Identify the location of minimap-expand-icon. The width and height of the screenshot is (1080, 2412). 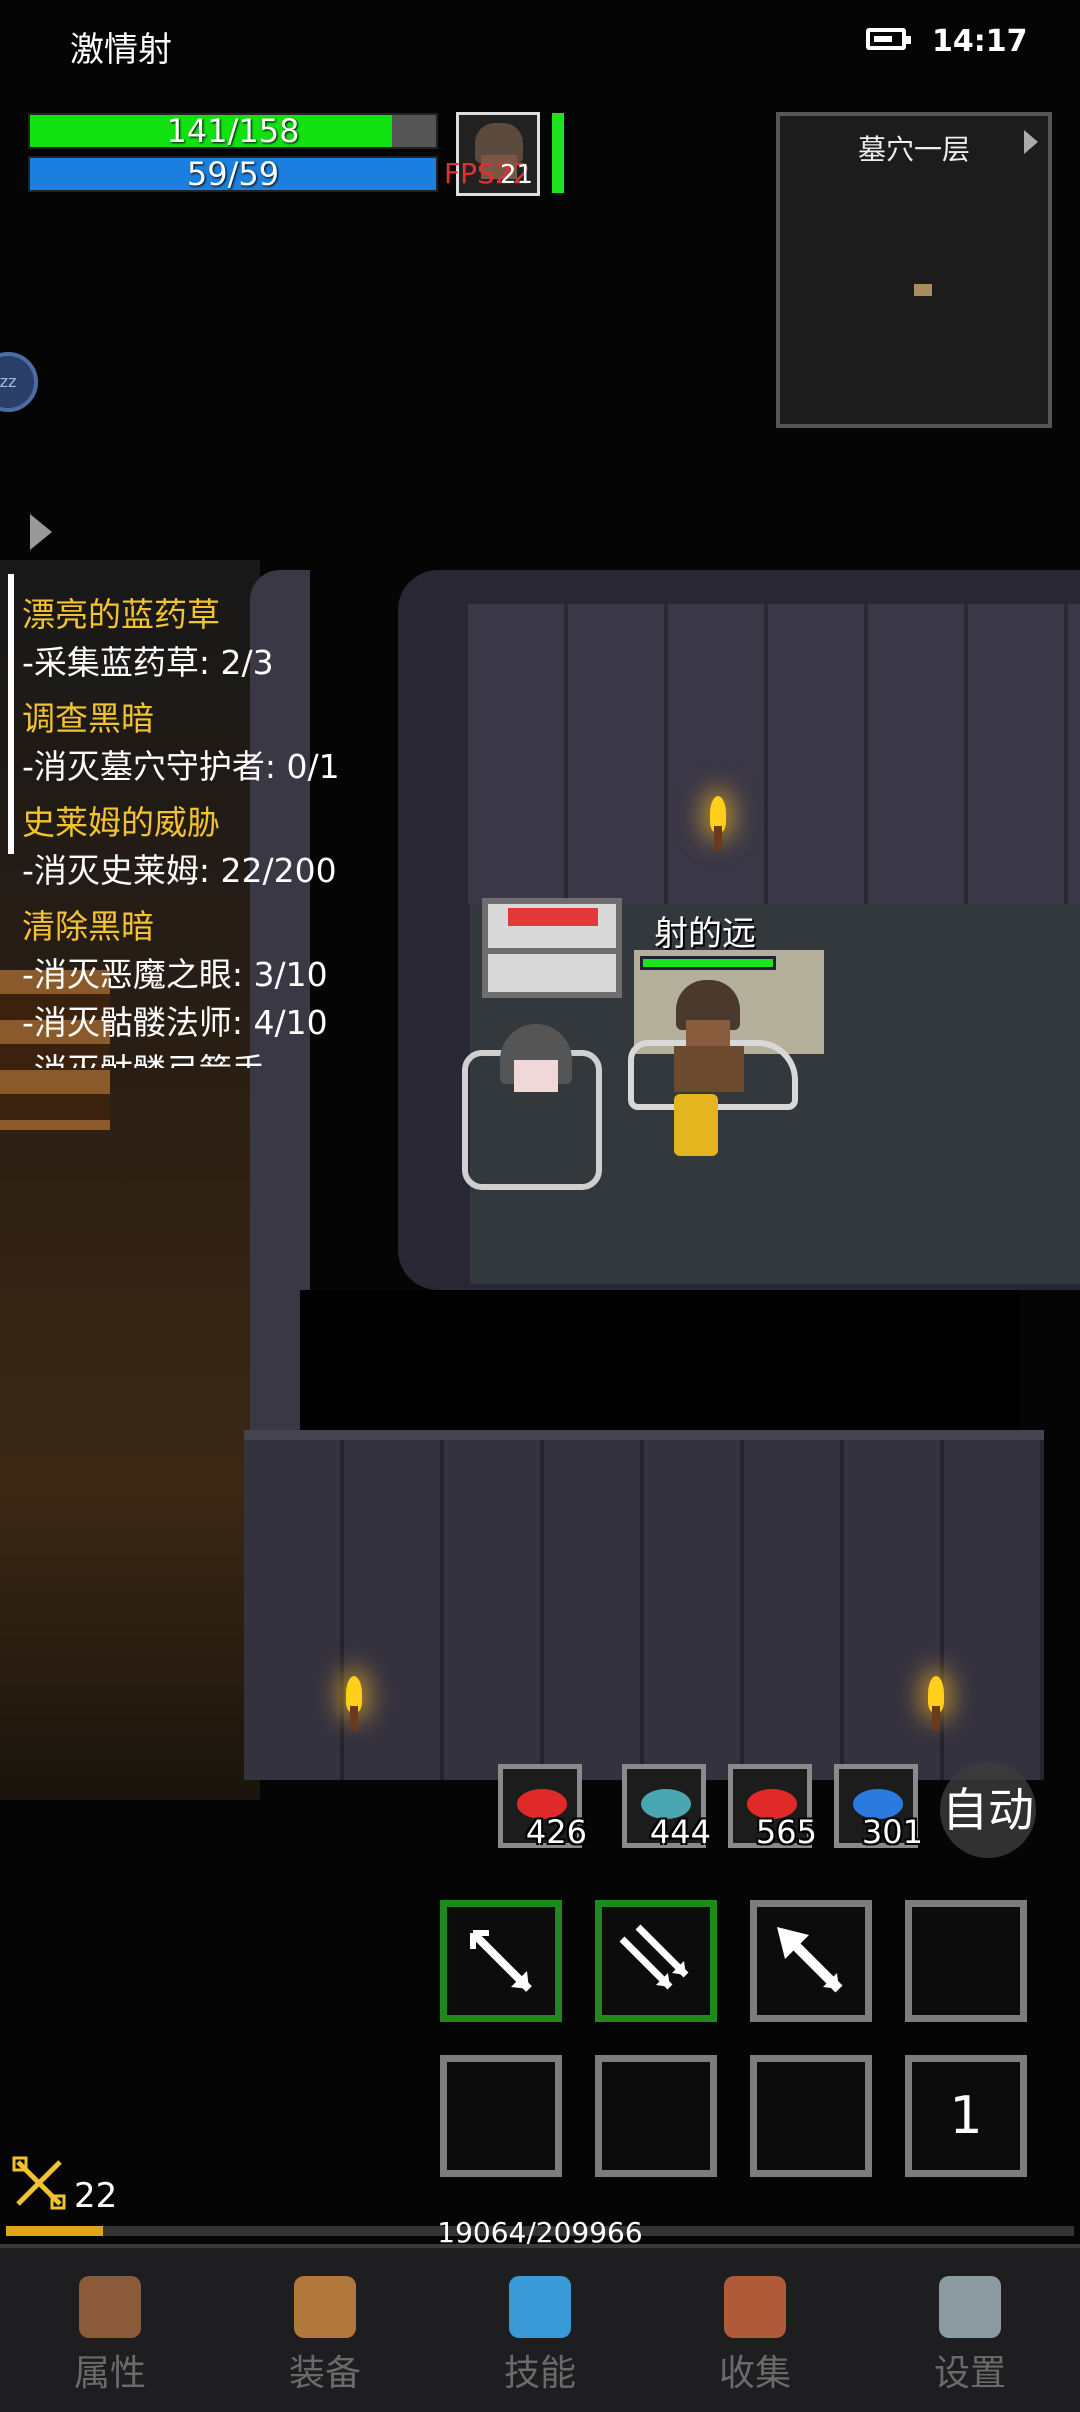
(1031, 142).